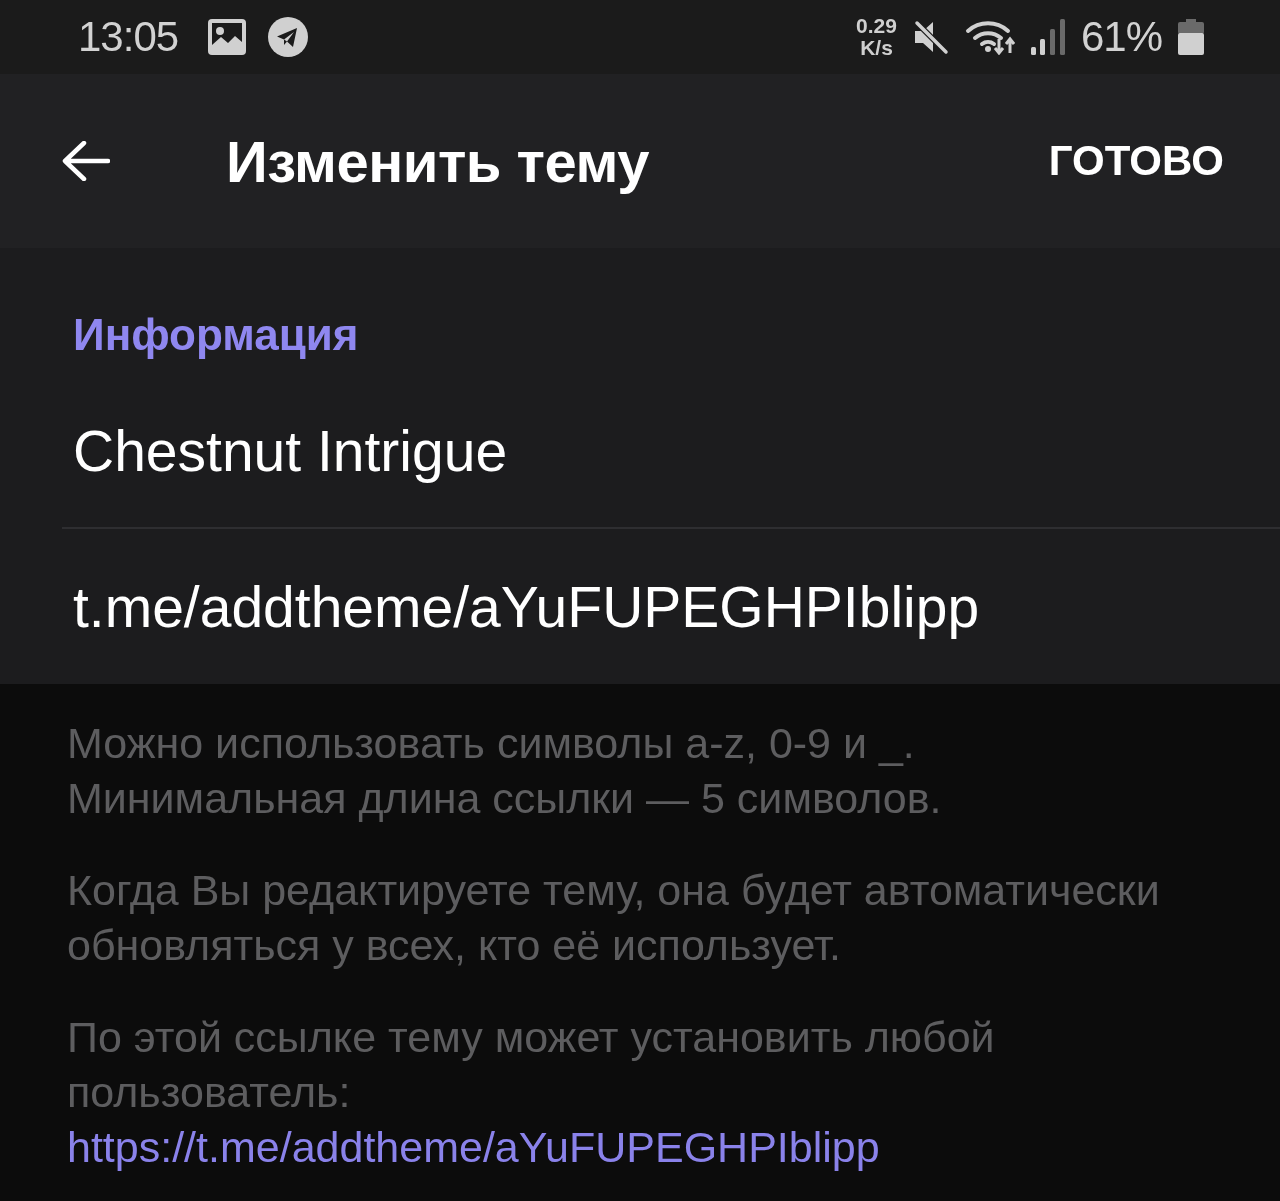 Image resolution: width=1280 pixels, height=1201 pixels. What do you see at coordinates (216, 335) in the screenshot?
I see `section-header: Информация` at bounding box center [216, 335].